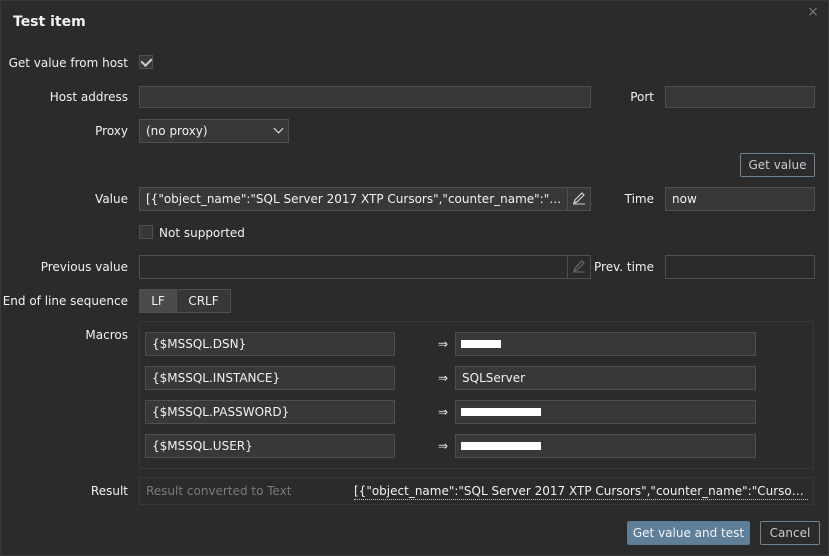 The width and height of the screenshot is (829, 556). What do you see at coordinates (214, 131) in the screenshot?
I see `proxy-select: (no proxy)` at bounding box center [214, 131].